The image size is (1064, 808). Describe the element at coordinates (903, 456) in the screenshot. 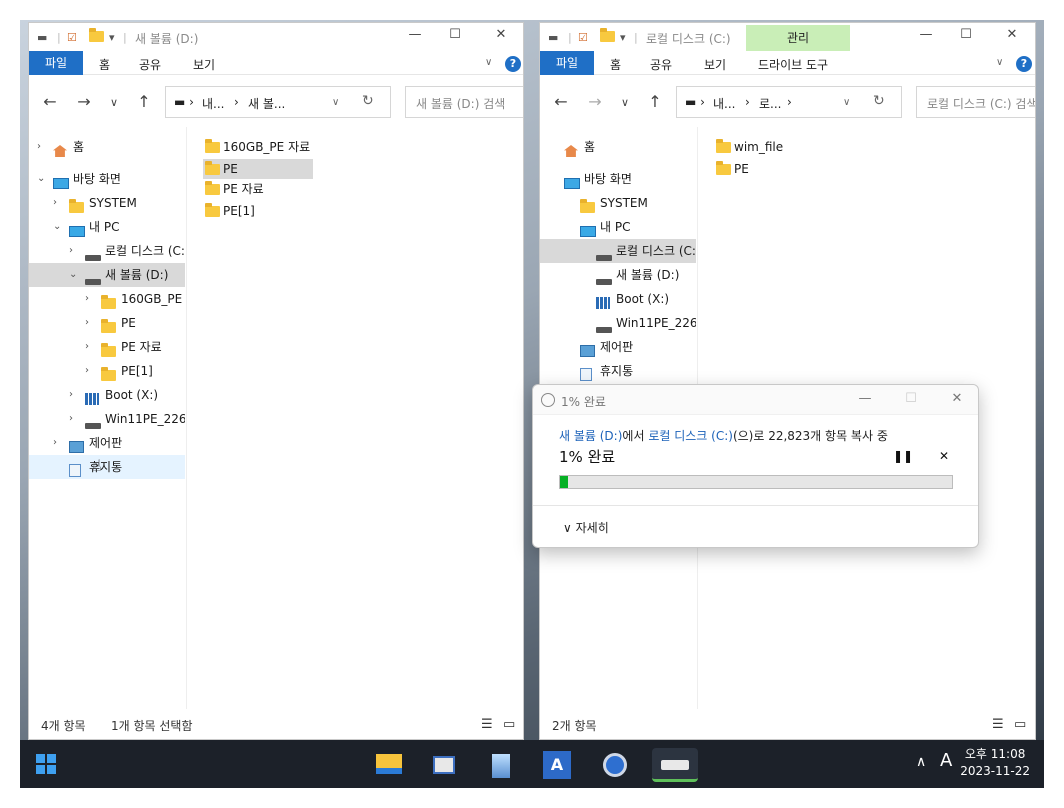

I see `pause-button: ❚❚` at that location.